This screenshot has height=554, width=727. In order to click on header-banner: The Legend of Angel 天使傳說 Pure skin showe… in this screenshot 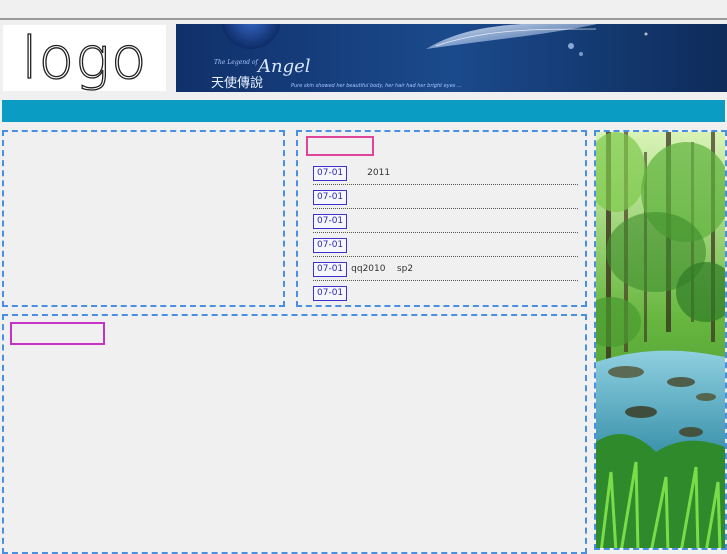, I will do `click(451, 58)`.